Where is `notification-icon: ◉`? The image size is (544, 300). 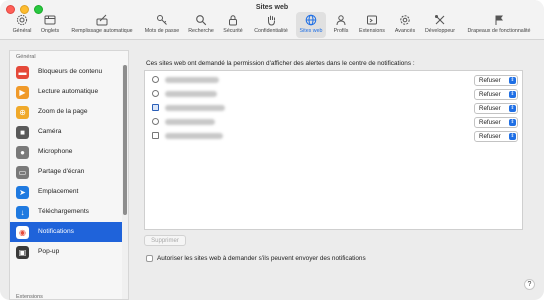 notification-icon: ◉ is located at coordinates (22, 232).